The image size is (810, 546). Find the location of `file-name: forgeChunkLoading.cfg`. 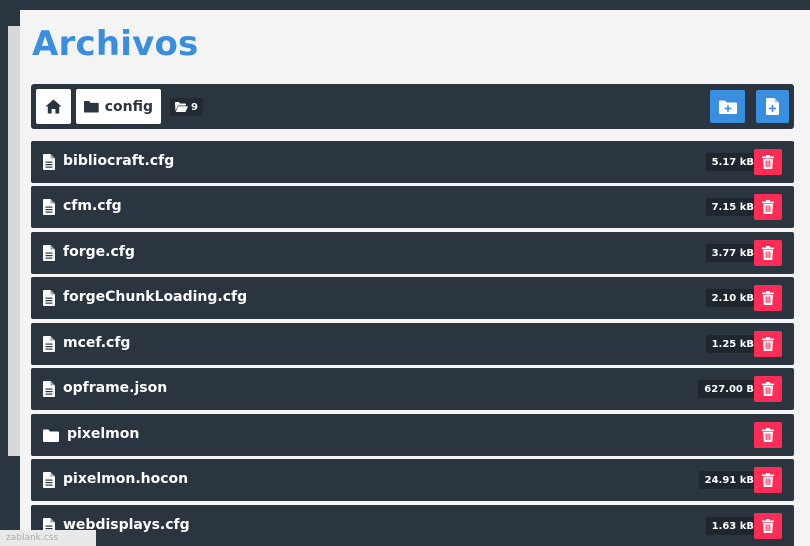

file-name: forgeChunkLoading.cfg is located at coordinates (155, 297).